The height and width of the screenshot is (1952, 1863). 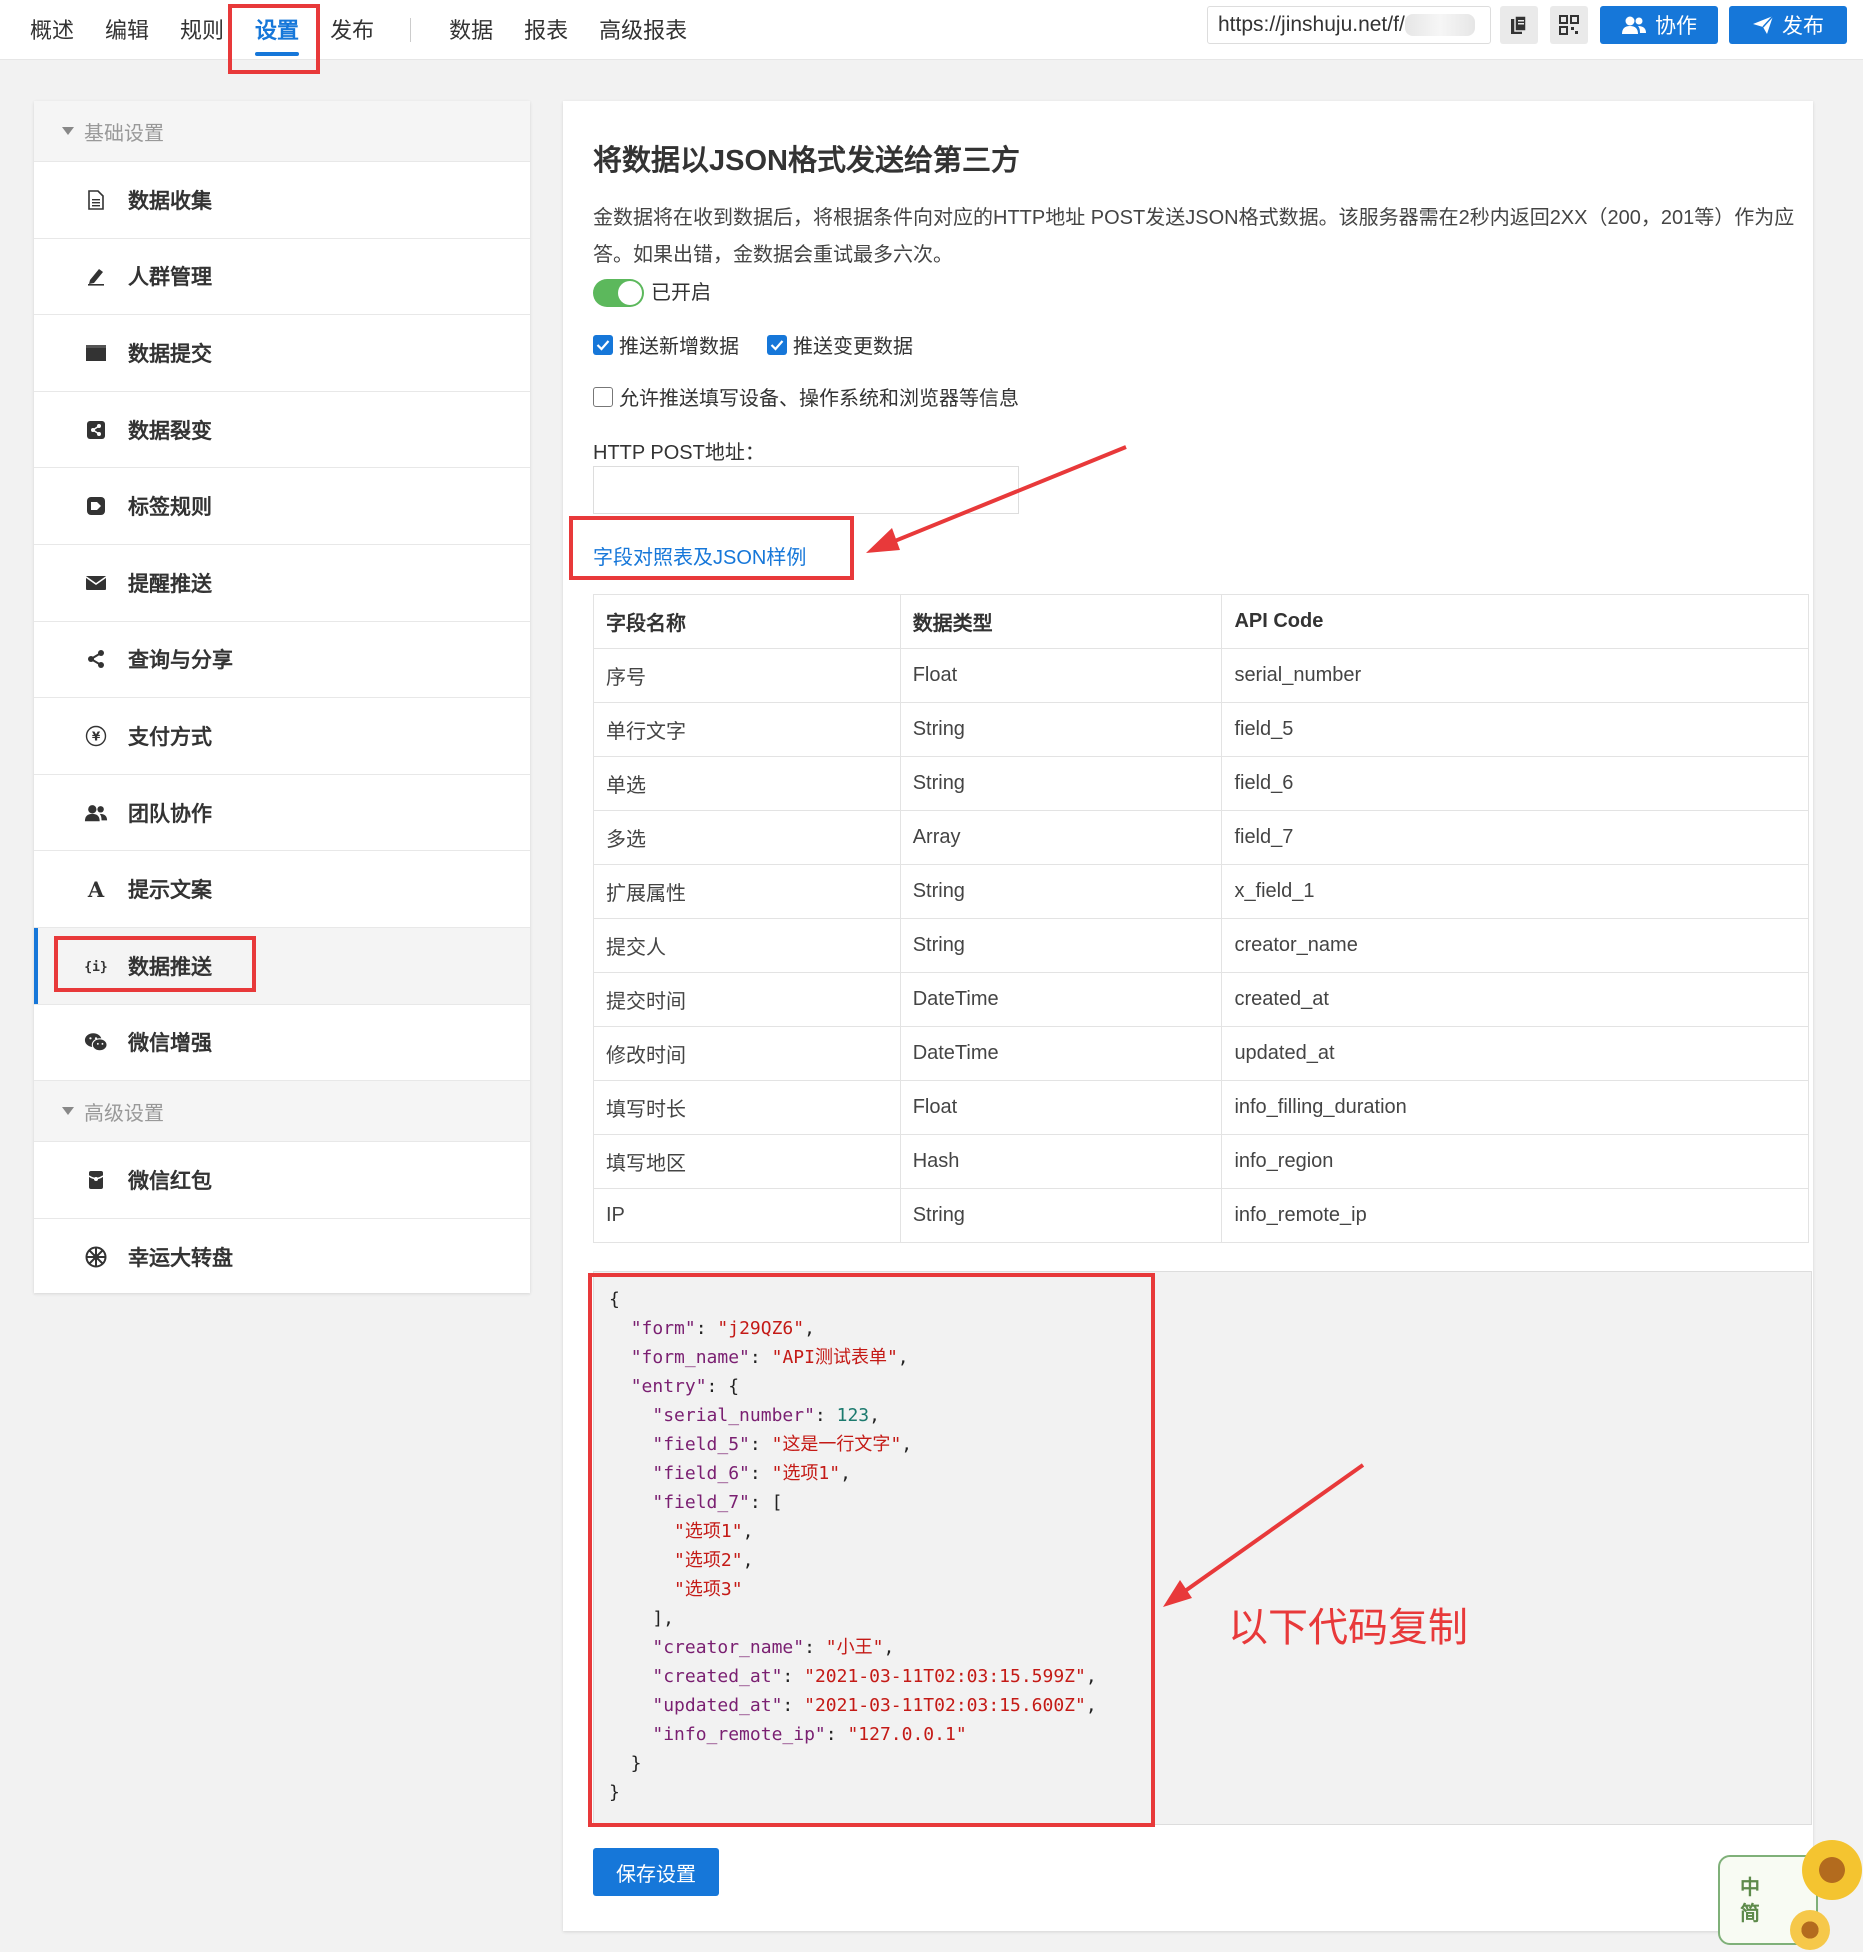 What do you see at coordinates (1810, 1930) in the screenshot?
I see `sunflower-small-icon` at bounding box center [1810, 1930].